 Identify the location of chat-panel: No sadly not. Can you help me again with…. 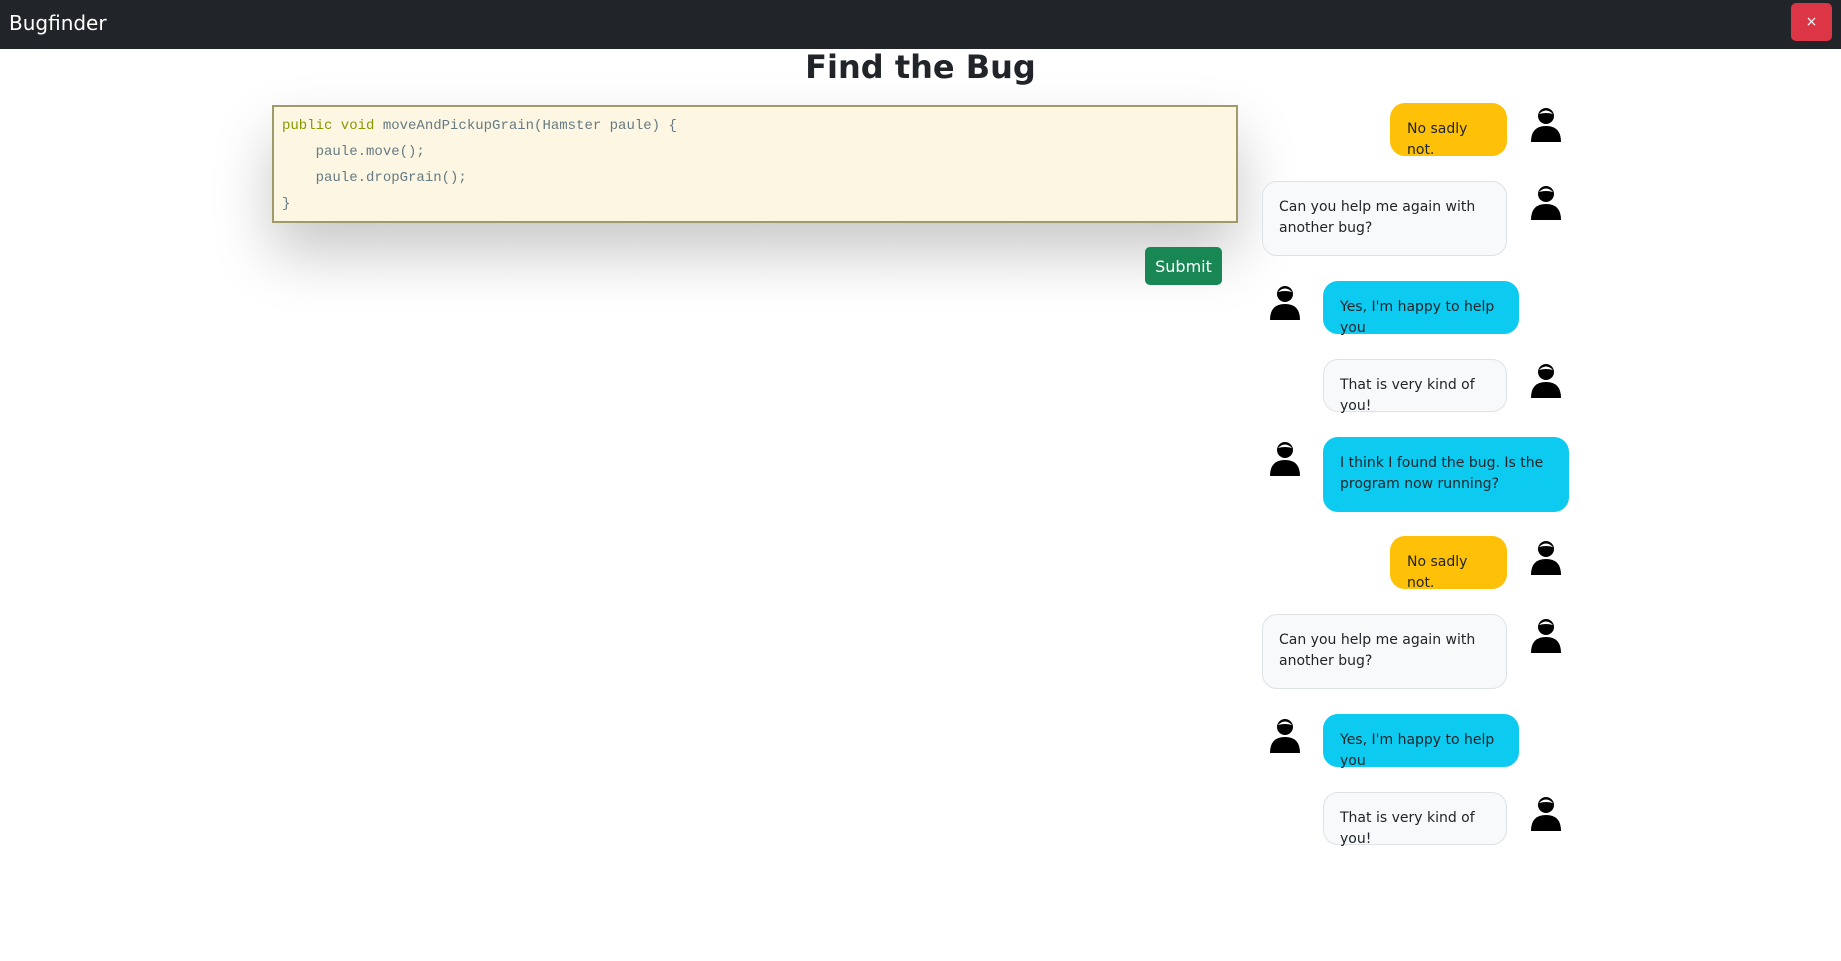
(1422, 480).